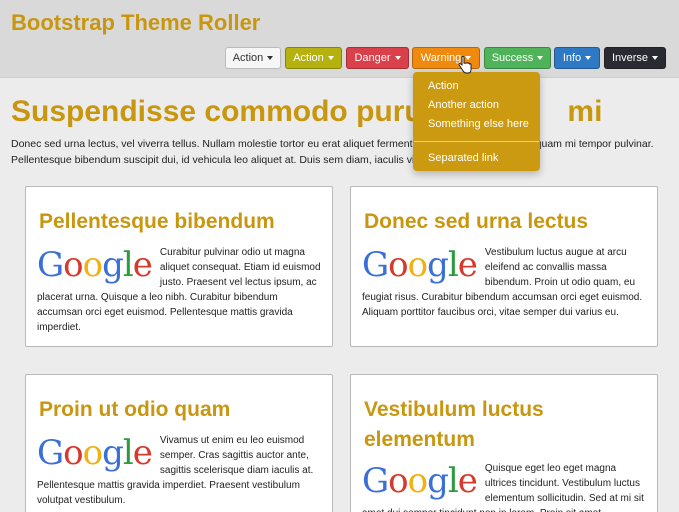 This screenshot has height=512, width=679. What do you see at coordinates (572, 58) in the screenshot?
I see `info-button-label: Info` at bounding box center [572, 58].